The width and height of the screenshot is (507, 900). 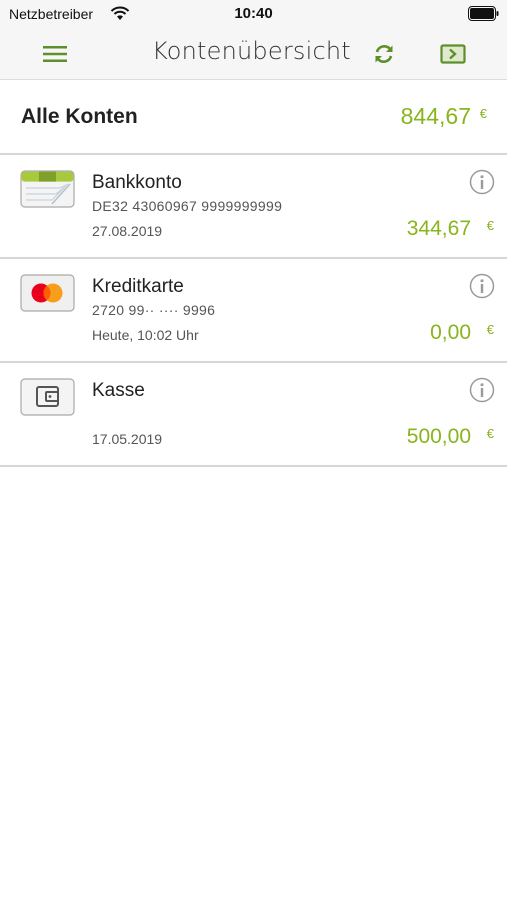 I want to click on battery-icon, so click(x=483, y=13).